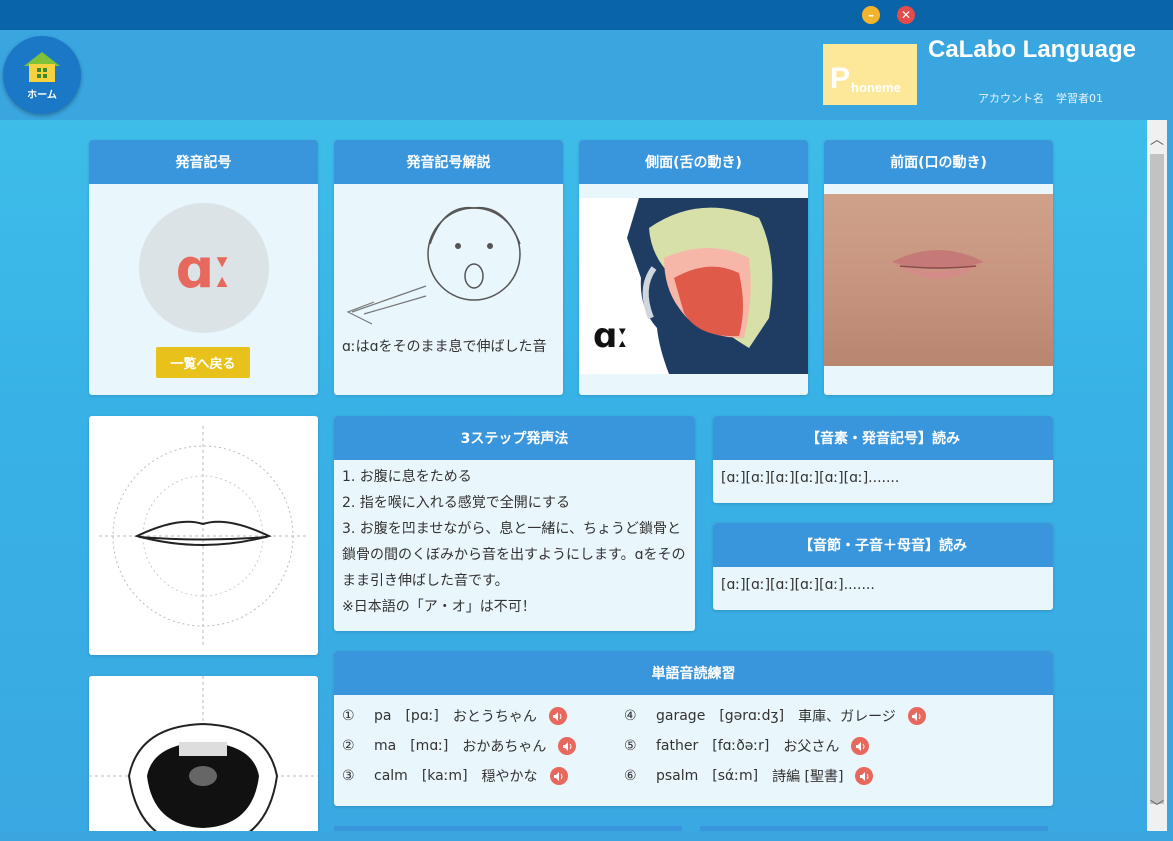 This screenshot has height=841, width=1173. Describe the element at coordinates (444, 347) in the screenshot. I see `explain-text: ɑːはɑをそのまま息で伸ばした音` at that location.